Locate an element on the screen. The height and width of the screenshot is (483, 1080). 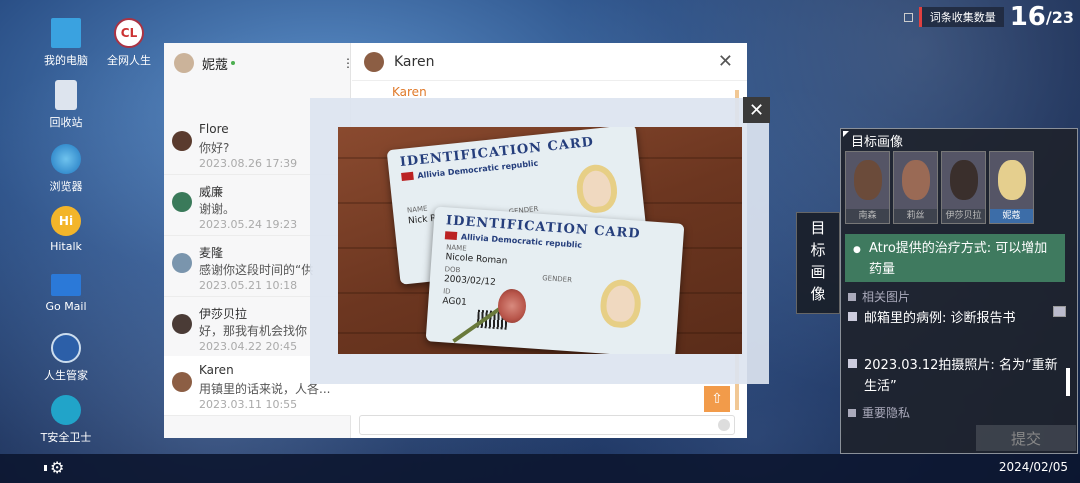
side-tab-char: 目 is located at coordinates (818, 228).